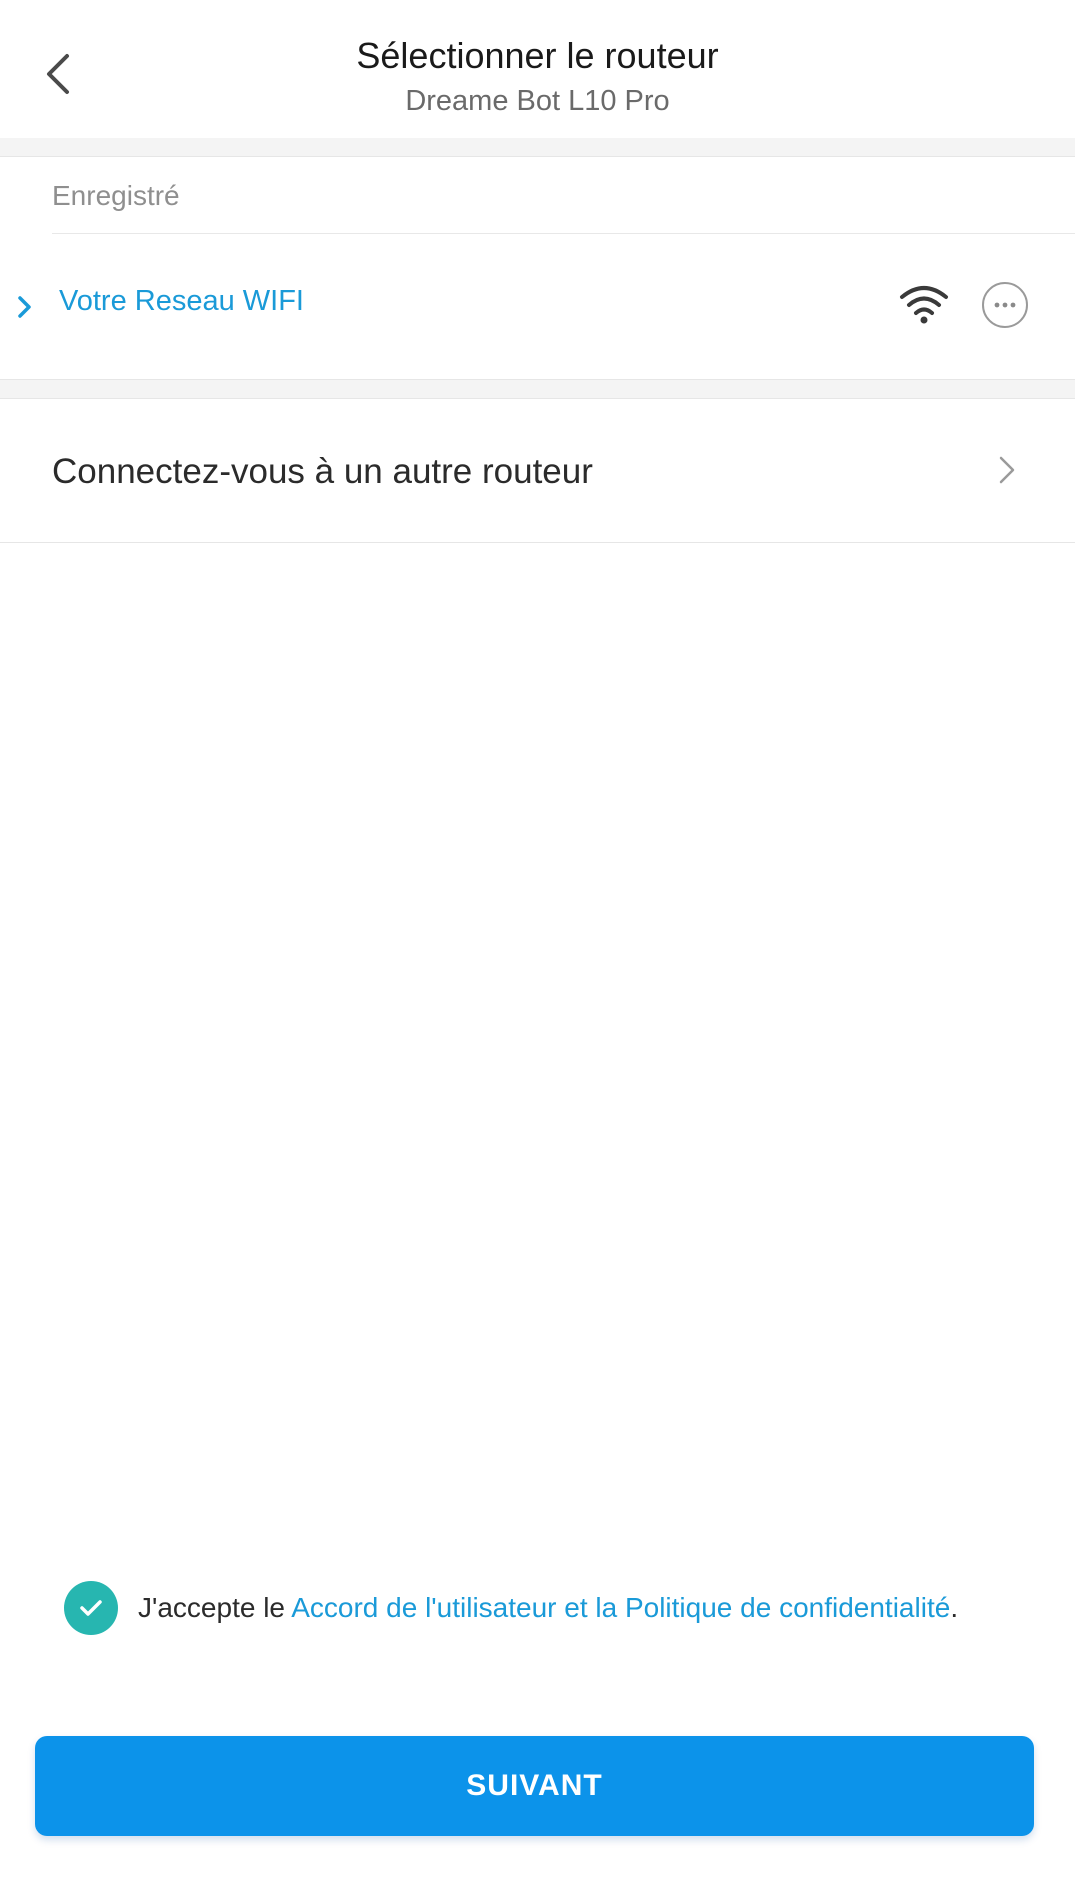 The height and width of the screenshot is (1877, 1075). Describe the element at coordinates (537, 306) in the screenshot. I see `saved-network-row: Votre Reseau WIFI` at that location.